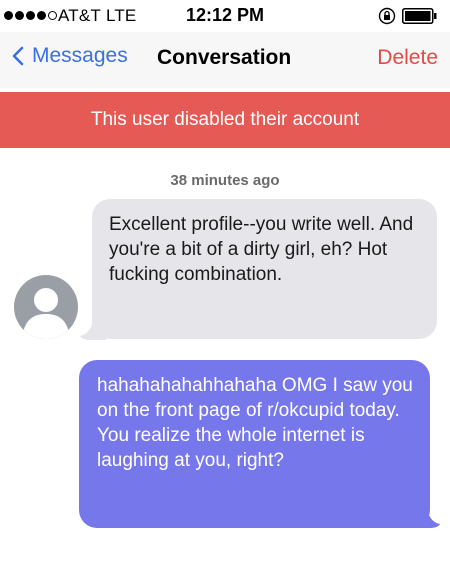 Image resolution: width=450 pixels, height=571 pixels. I want to click on delete-button: Delete, so click(407, 58).